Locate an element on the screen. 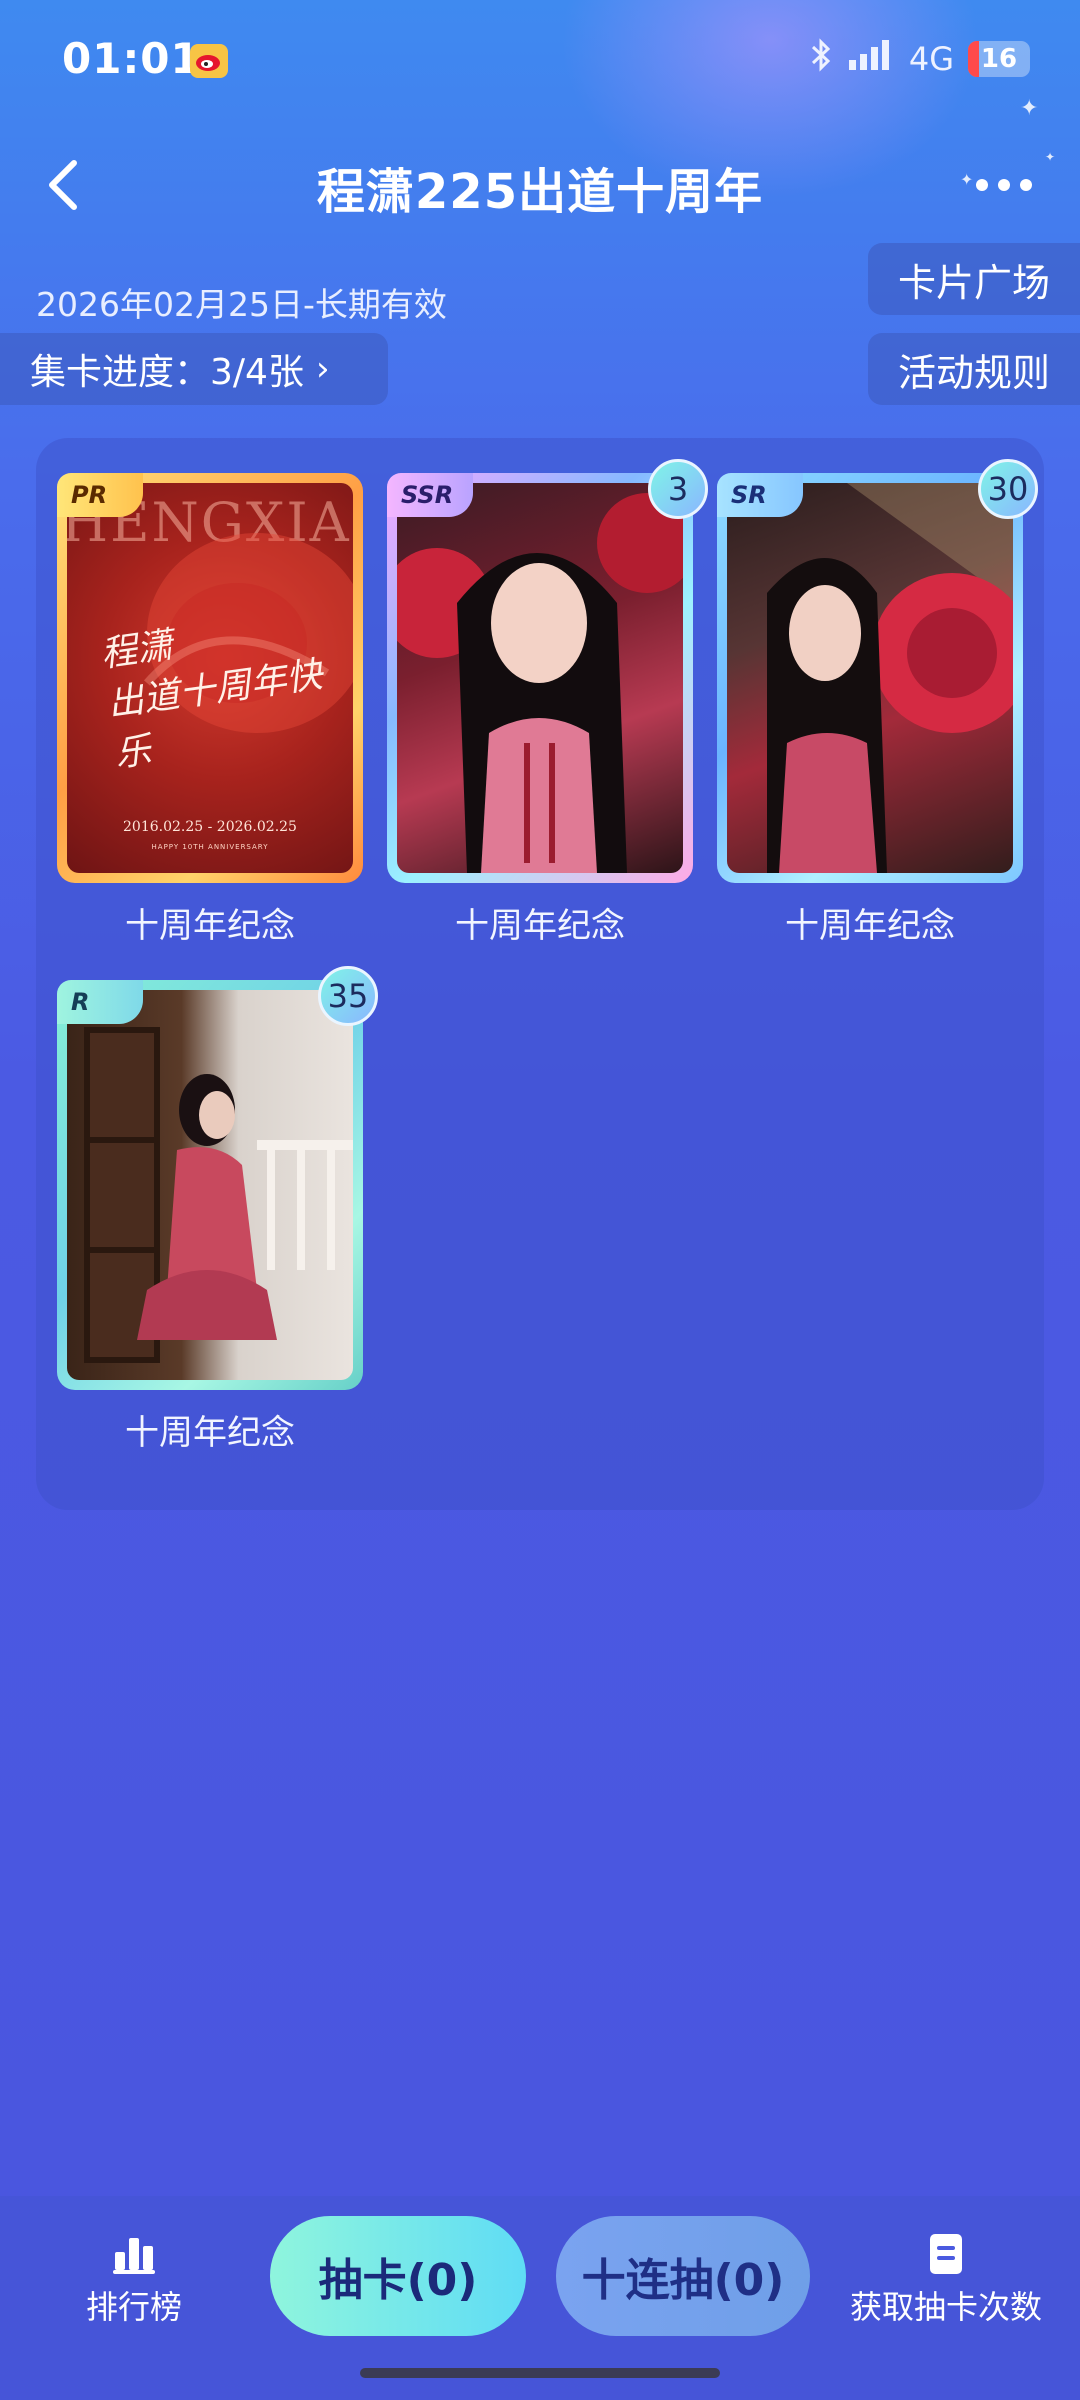  card-item: R is located at coordinates (210, 1185).